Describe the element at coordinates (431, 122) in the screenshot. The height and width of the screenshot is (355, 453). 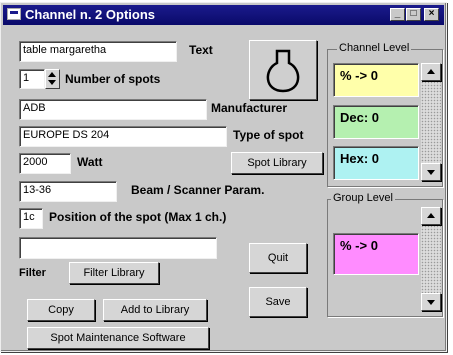
I see `channel-level-scrollbar` at that location.